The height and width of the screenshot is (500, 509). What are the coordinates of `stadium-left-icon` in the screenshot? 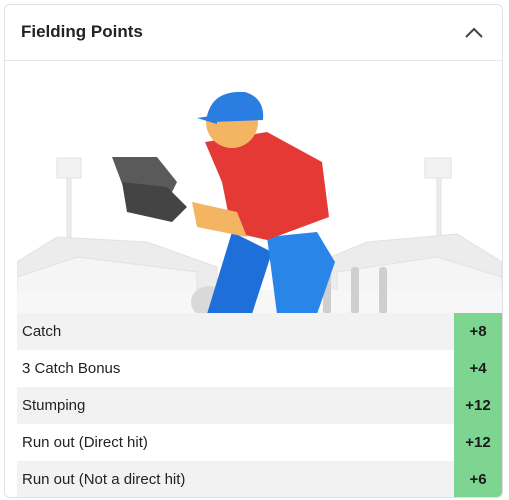 It's located at (117, 227).